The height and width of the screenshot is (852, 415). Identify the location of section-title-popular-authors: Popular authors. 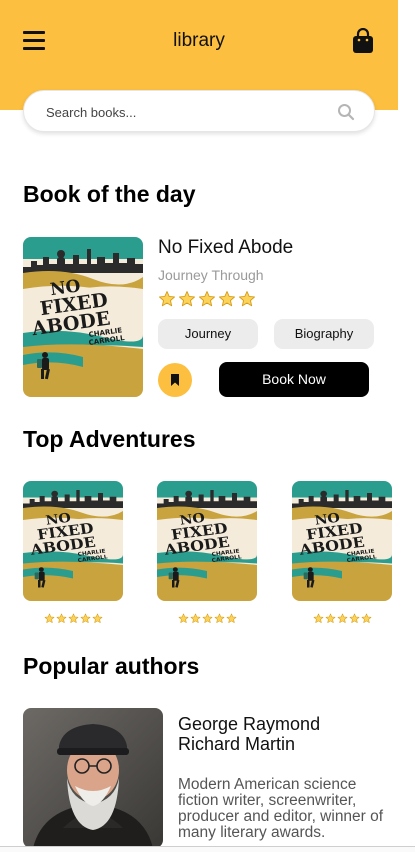
(111, 666).